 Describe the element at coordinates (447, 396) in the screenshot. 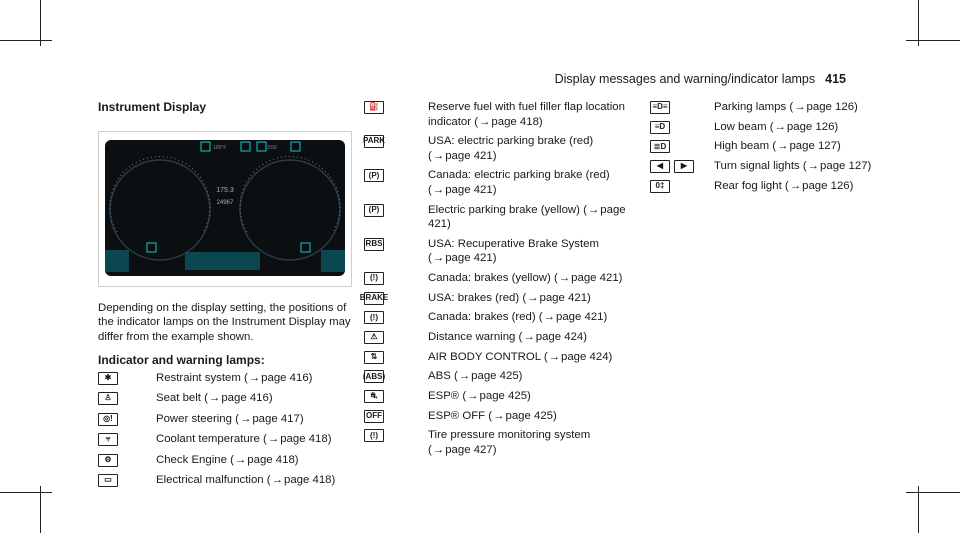

I see `item-text: ESP® (` at that location.